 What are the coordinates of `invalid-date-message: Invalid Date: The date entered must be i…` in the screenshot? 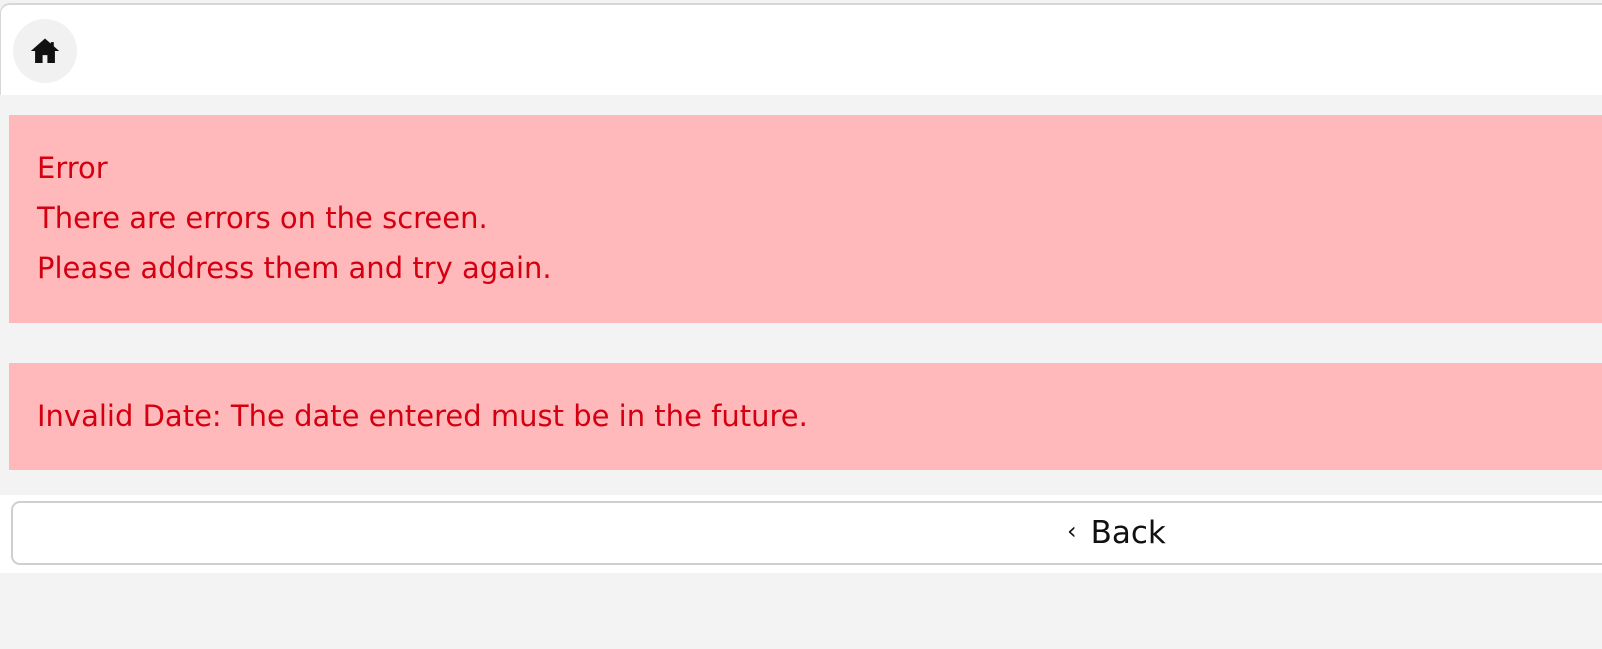 It's located at (422, 416).